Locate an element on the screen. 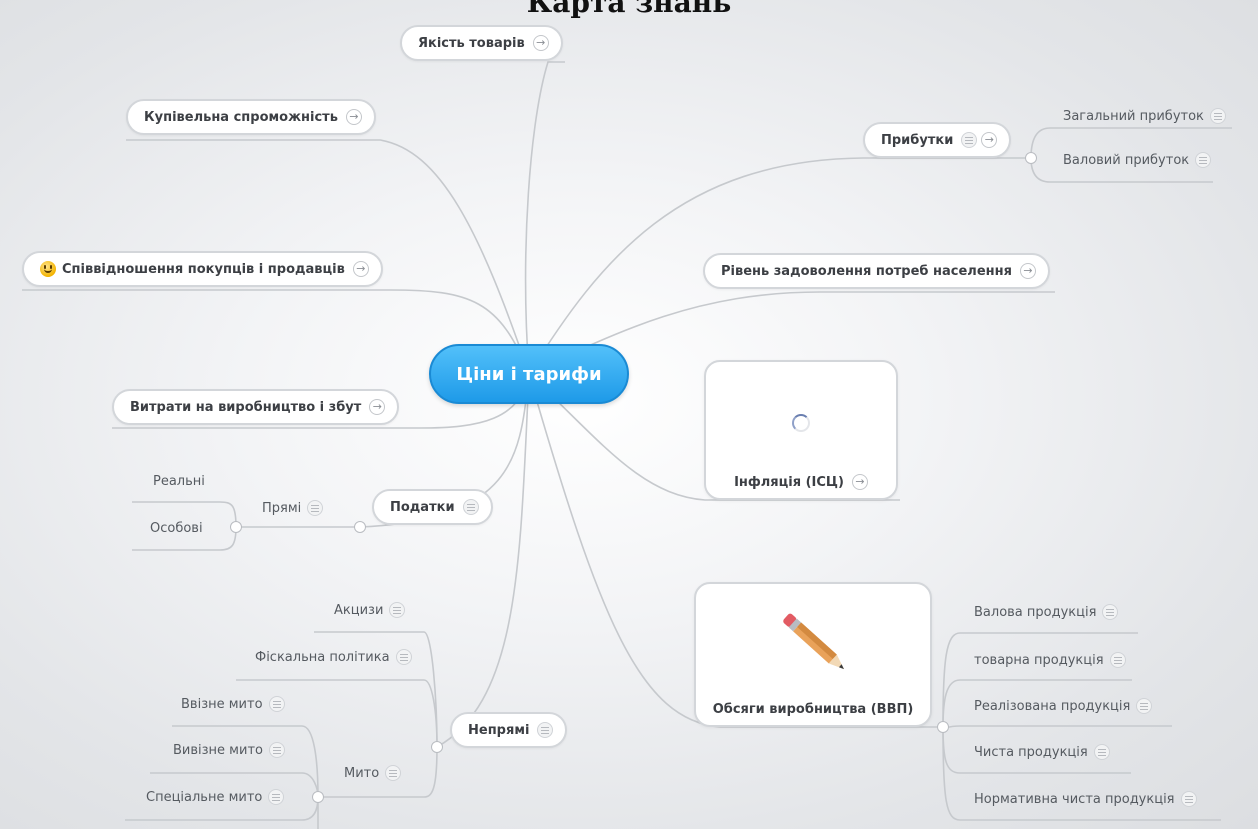 The image size is (1258, 829). node-podatky: Податки is located at coordinates (432, 507).